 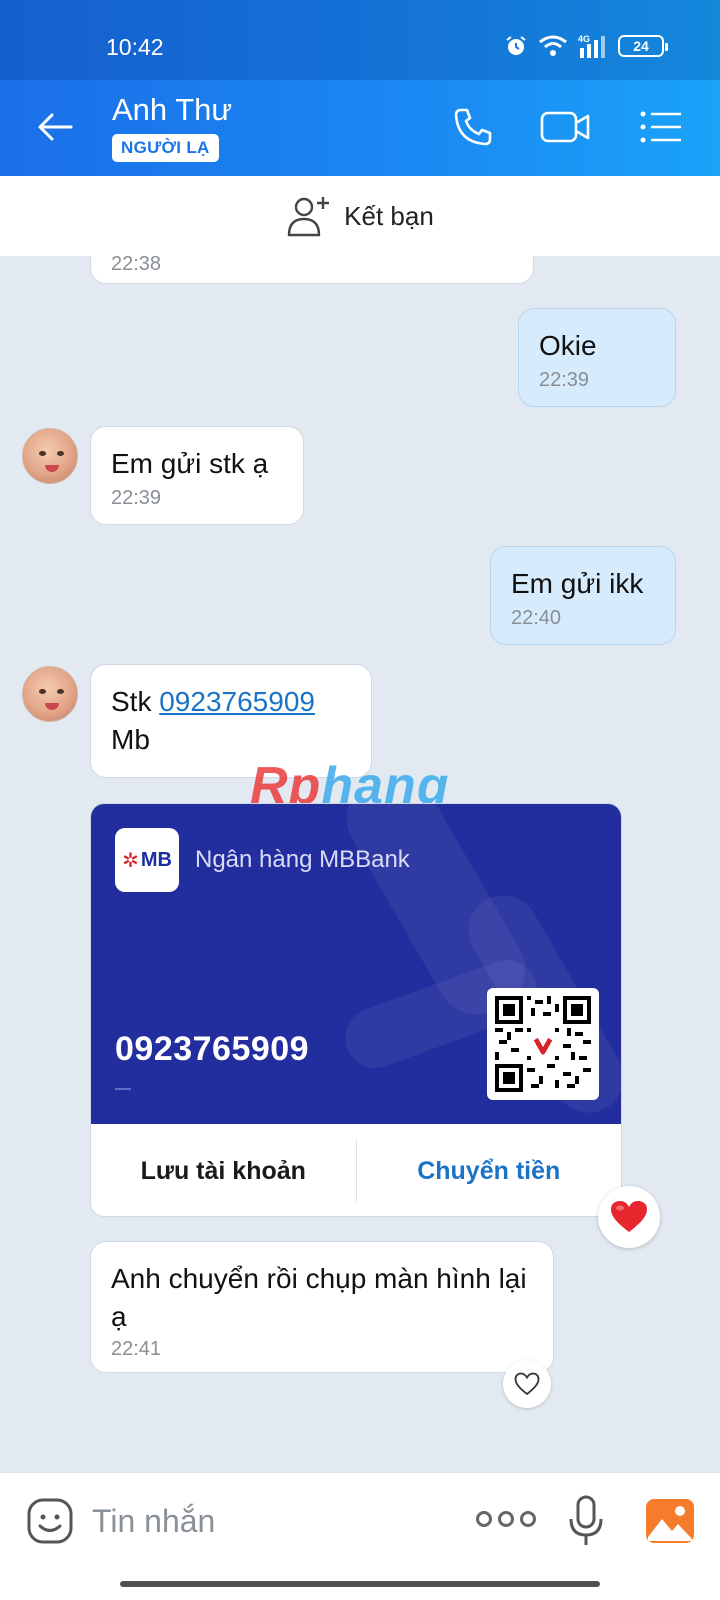 I want to click on send-image-button, so click(x=670, y=1521).